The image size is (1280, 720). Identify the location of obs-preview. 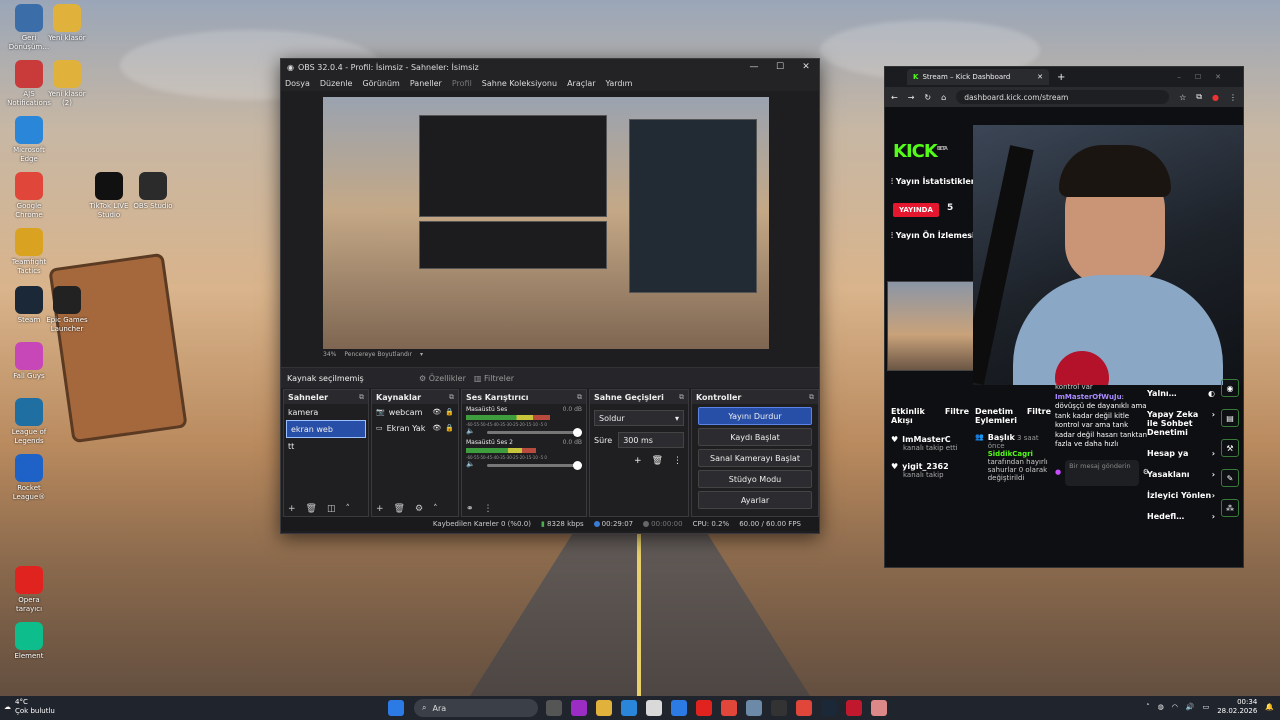
(546, 223).